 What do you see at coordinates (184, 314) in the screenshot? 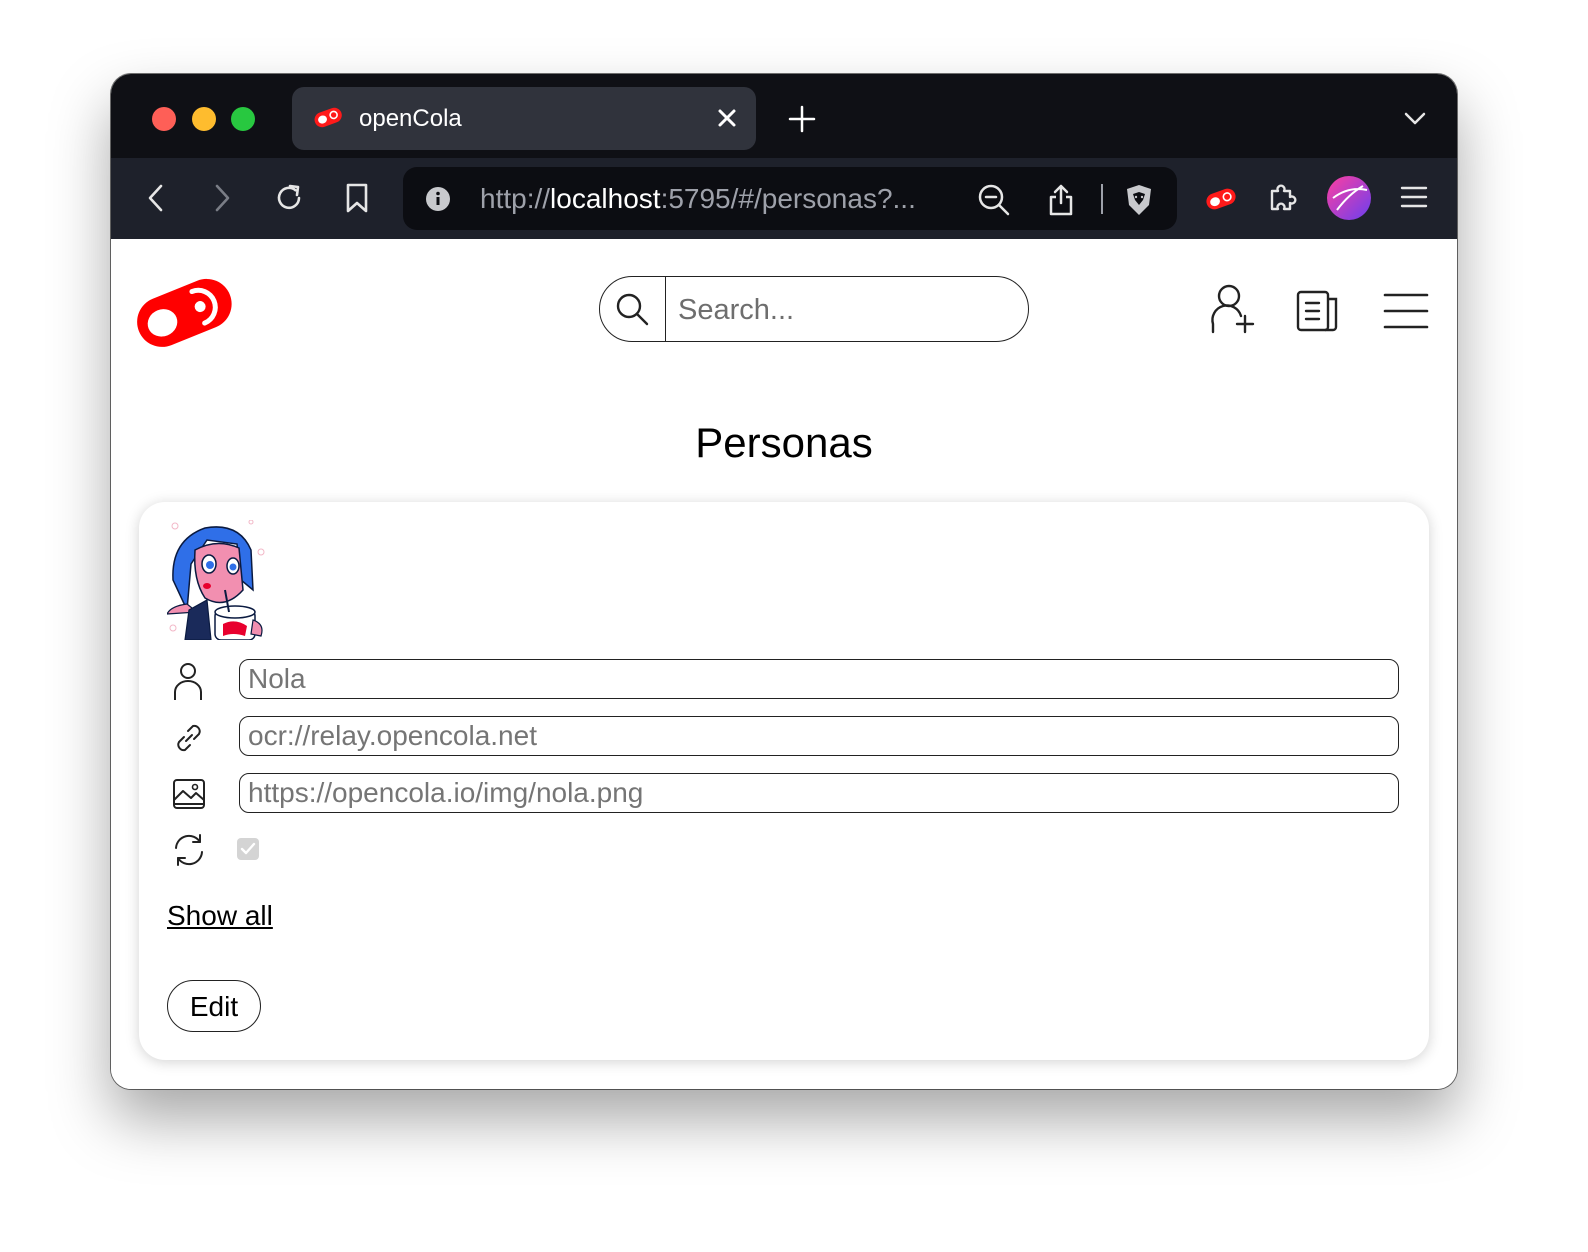
I see `opencola-logo-icon` at bounding box center [184, 314].